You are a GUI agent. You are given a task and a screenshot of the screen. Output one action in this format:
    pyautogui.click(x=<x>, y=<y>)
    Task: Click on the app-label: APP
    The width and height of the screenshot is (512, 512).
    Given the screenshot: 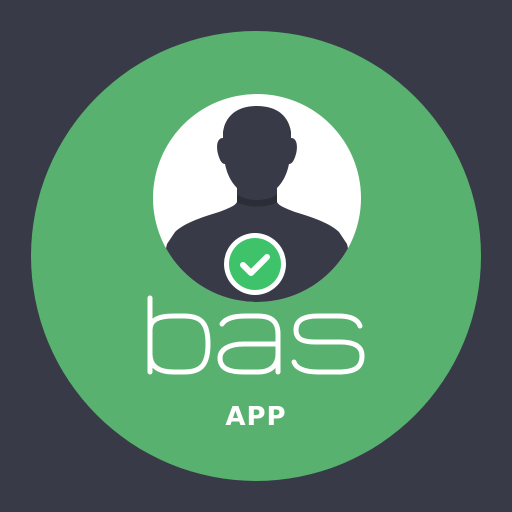 What is the action you would take?
    pyautogui.click(x=256, y=417)
    